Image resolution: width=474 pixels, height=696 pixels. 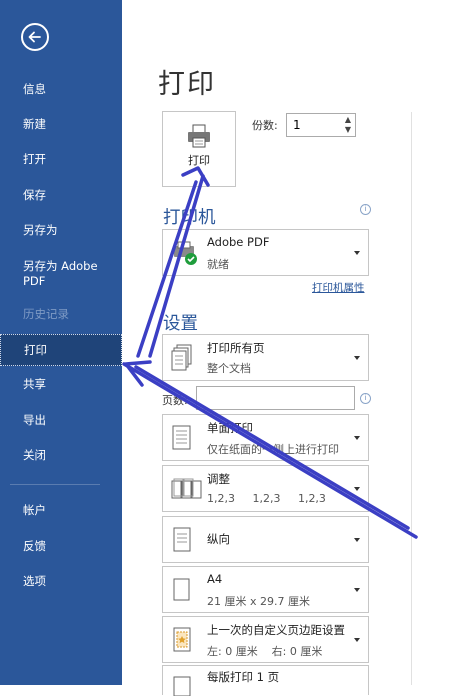 I want to click on margins-title: 上一次的自定义页边距设置, so click(x=276, y=630).